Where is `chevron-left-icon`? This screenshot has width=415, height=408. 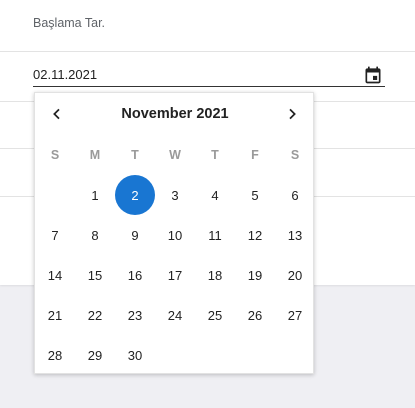
chevron-left-icon is located at coordinates (56, 114).